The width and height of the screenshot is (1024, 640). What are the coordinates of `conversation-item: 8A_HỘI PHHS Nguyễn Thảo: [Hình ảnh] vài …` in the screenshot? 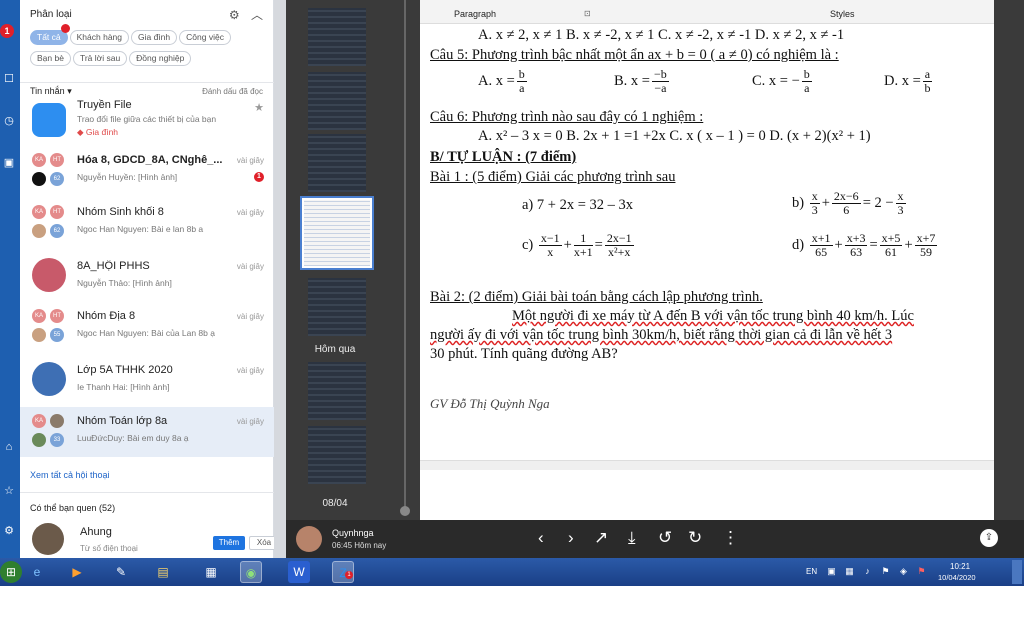 It's located at (147, 277).